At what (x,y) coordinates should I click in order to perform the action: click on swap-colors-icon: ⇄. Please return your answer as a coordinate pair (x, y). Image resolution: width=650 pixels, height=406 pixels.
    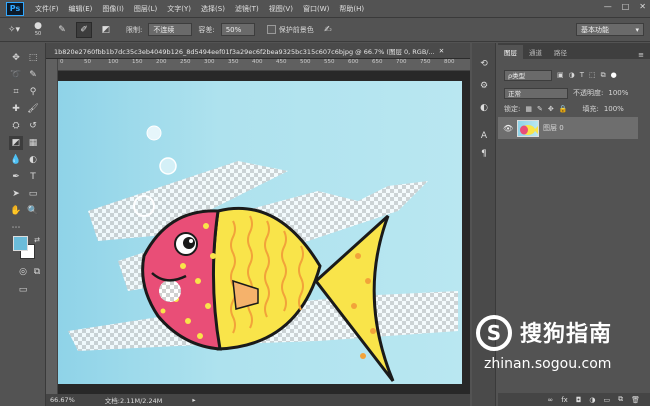
    Looking at the image, I should click on (37, 240).